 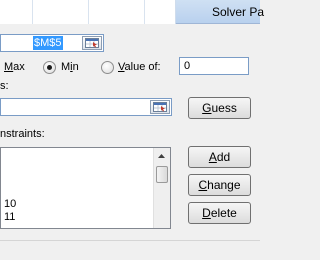 I want to click on divider, so click(x=130, y=240).